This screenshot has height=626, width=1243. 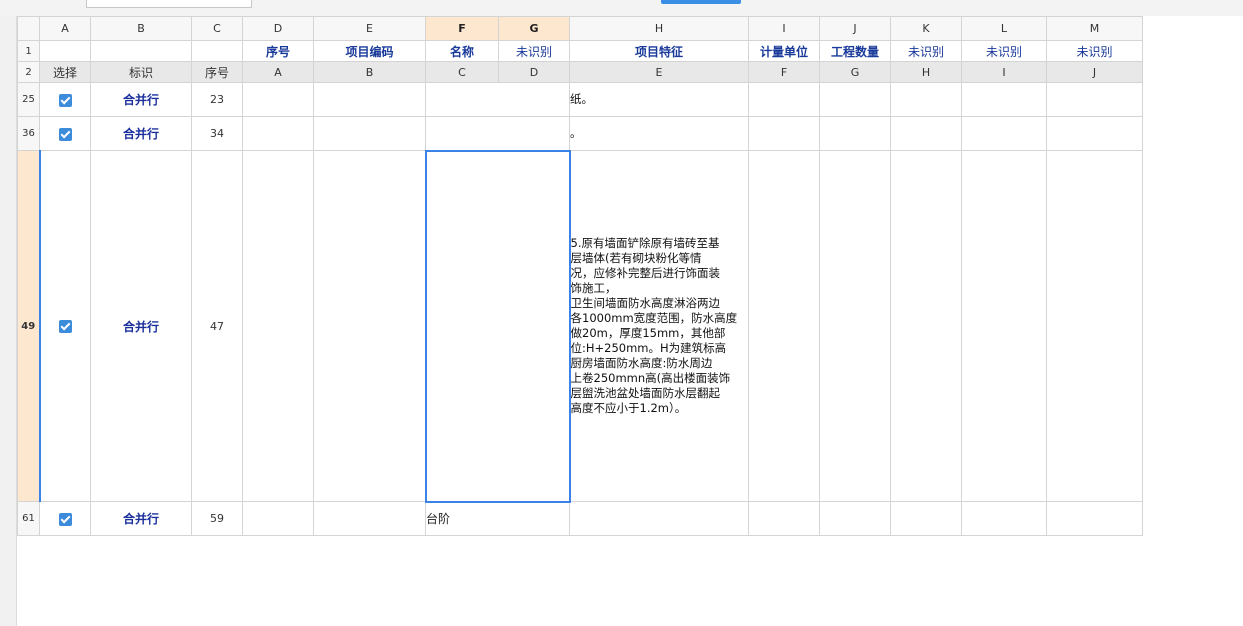 What do you see at coordinates (278, 72) in the screenshot?
I see `cell-d2: A` at bounding box center [278, 72].